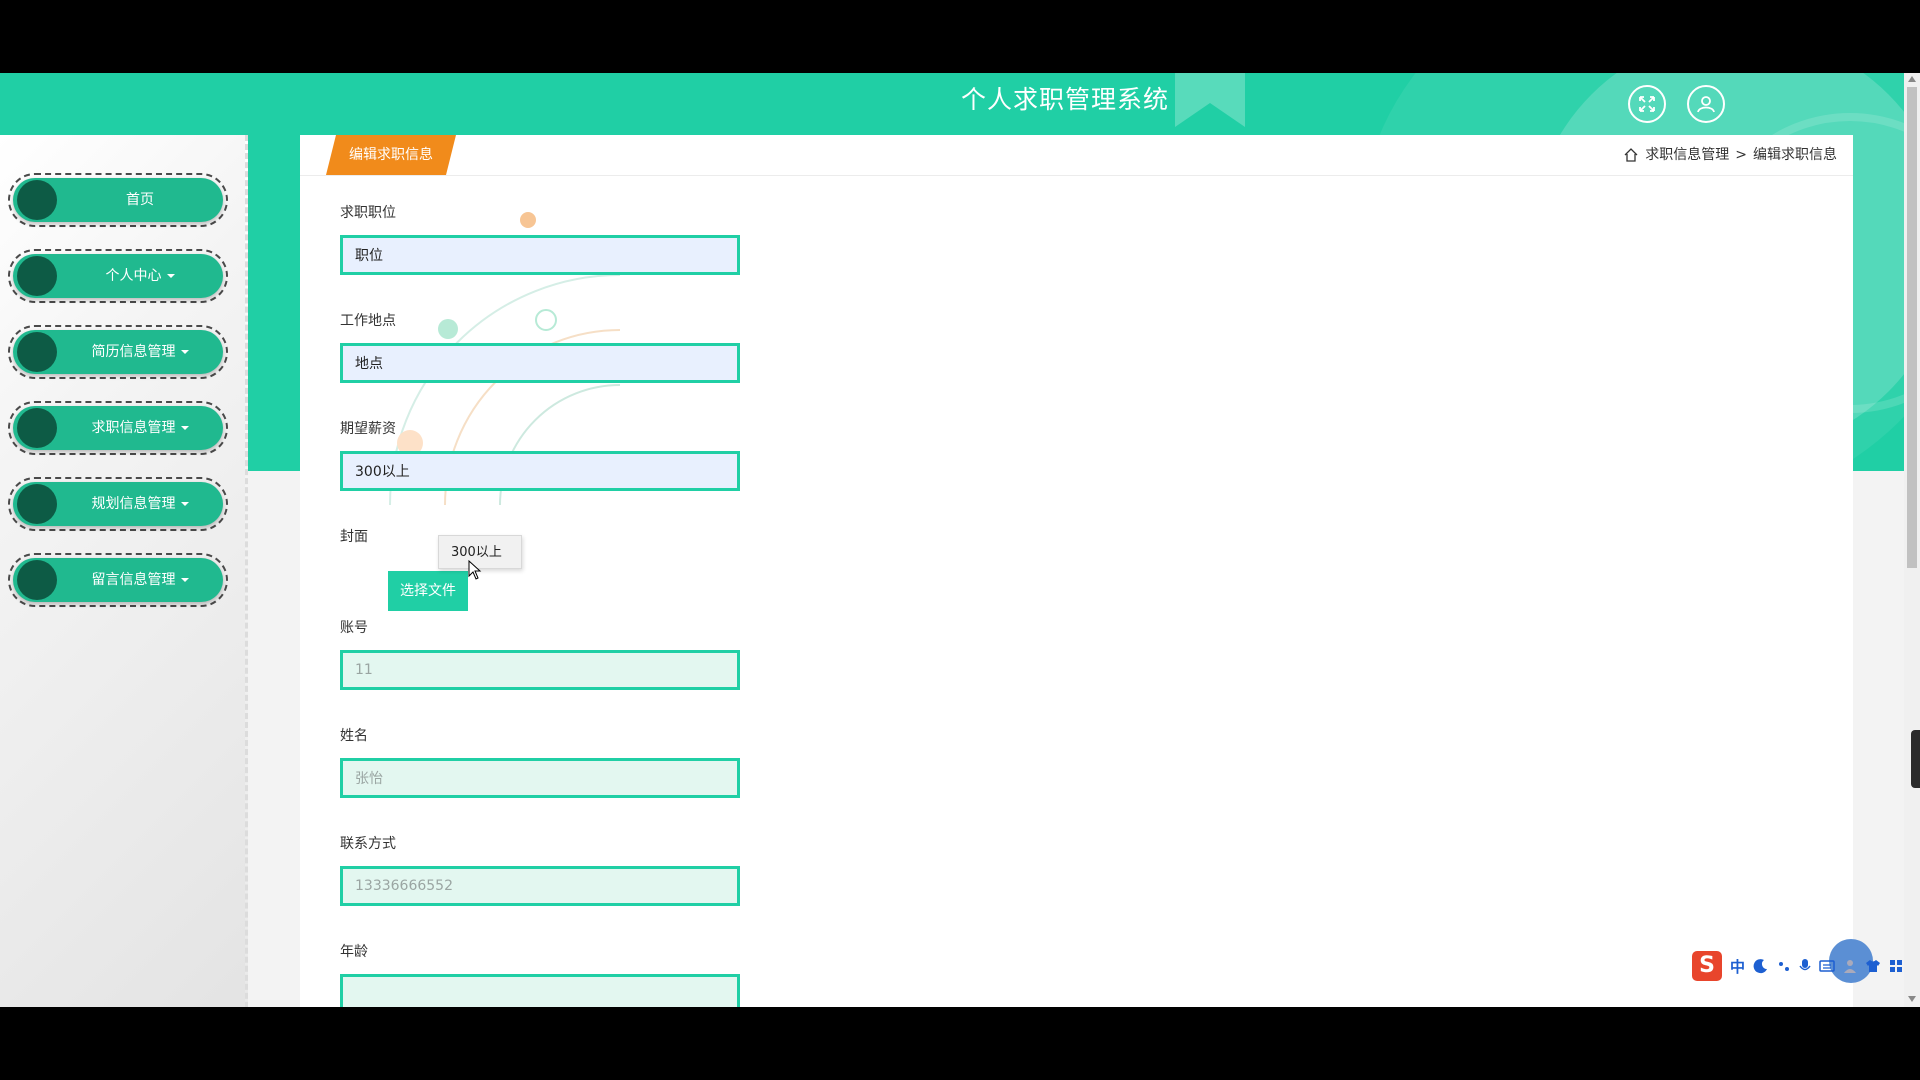 This screenshot has height=1080, width=1920. I want to click on sidebar-item-home: 首页, so click(118, 200).